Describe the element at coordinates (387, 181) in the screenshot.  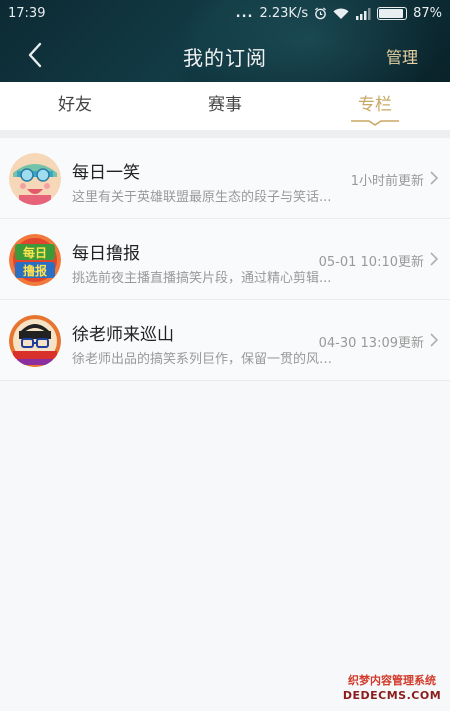
I see `item-updated-time: 1小时前更新` at that location.